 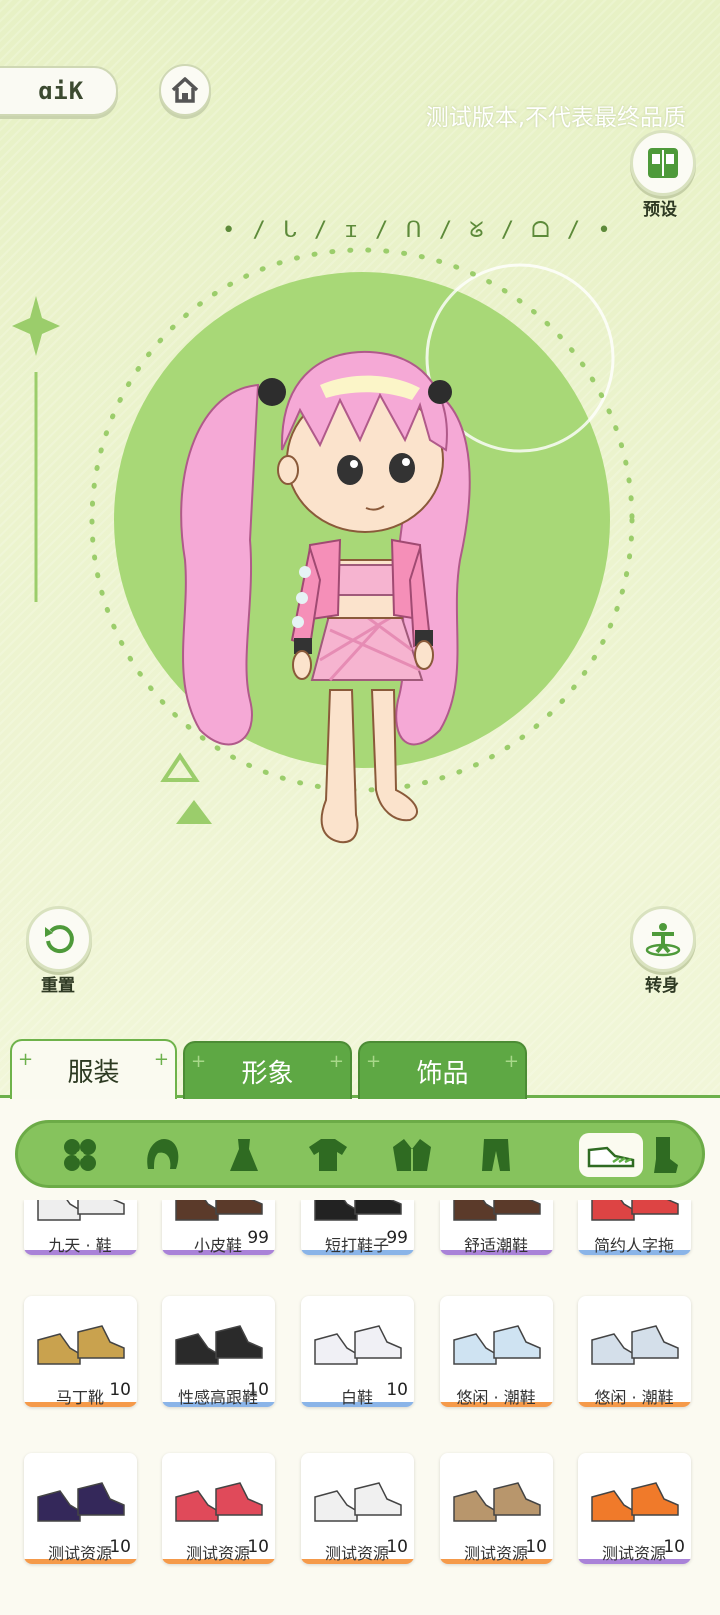 I want to click on item-label: 短打鞋子, so click(x=356, y=1245).